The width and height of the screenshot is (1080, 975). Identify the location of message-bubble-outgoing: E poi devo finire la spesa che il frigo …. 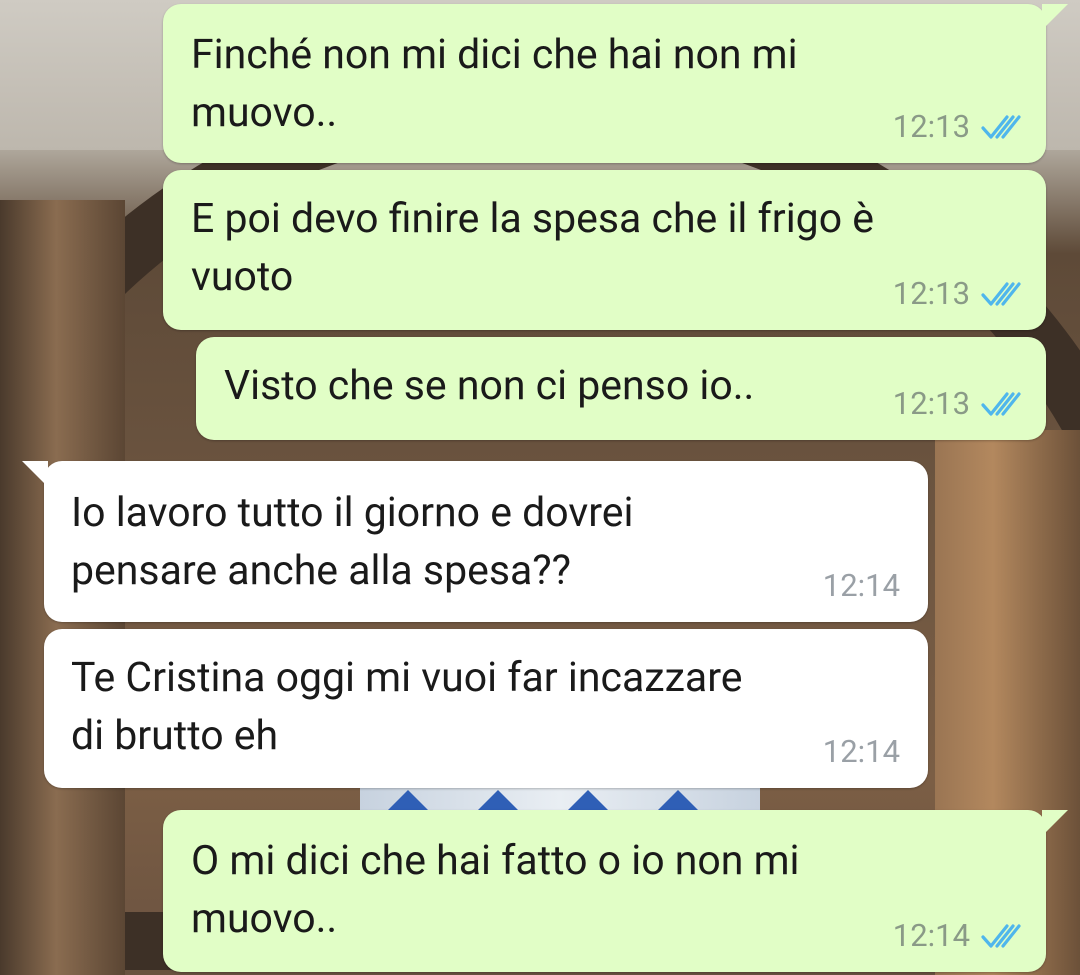
(604, 250).